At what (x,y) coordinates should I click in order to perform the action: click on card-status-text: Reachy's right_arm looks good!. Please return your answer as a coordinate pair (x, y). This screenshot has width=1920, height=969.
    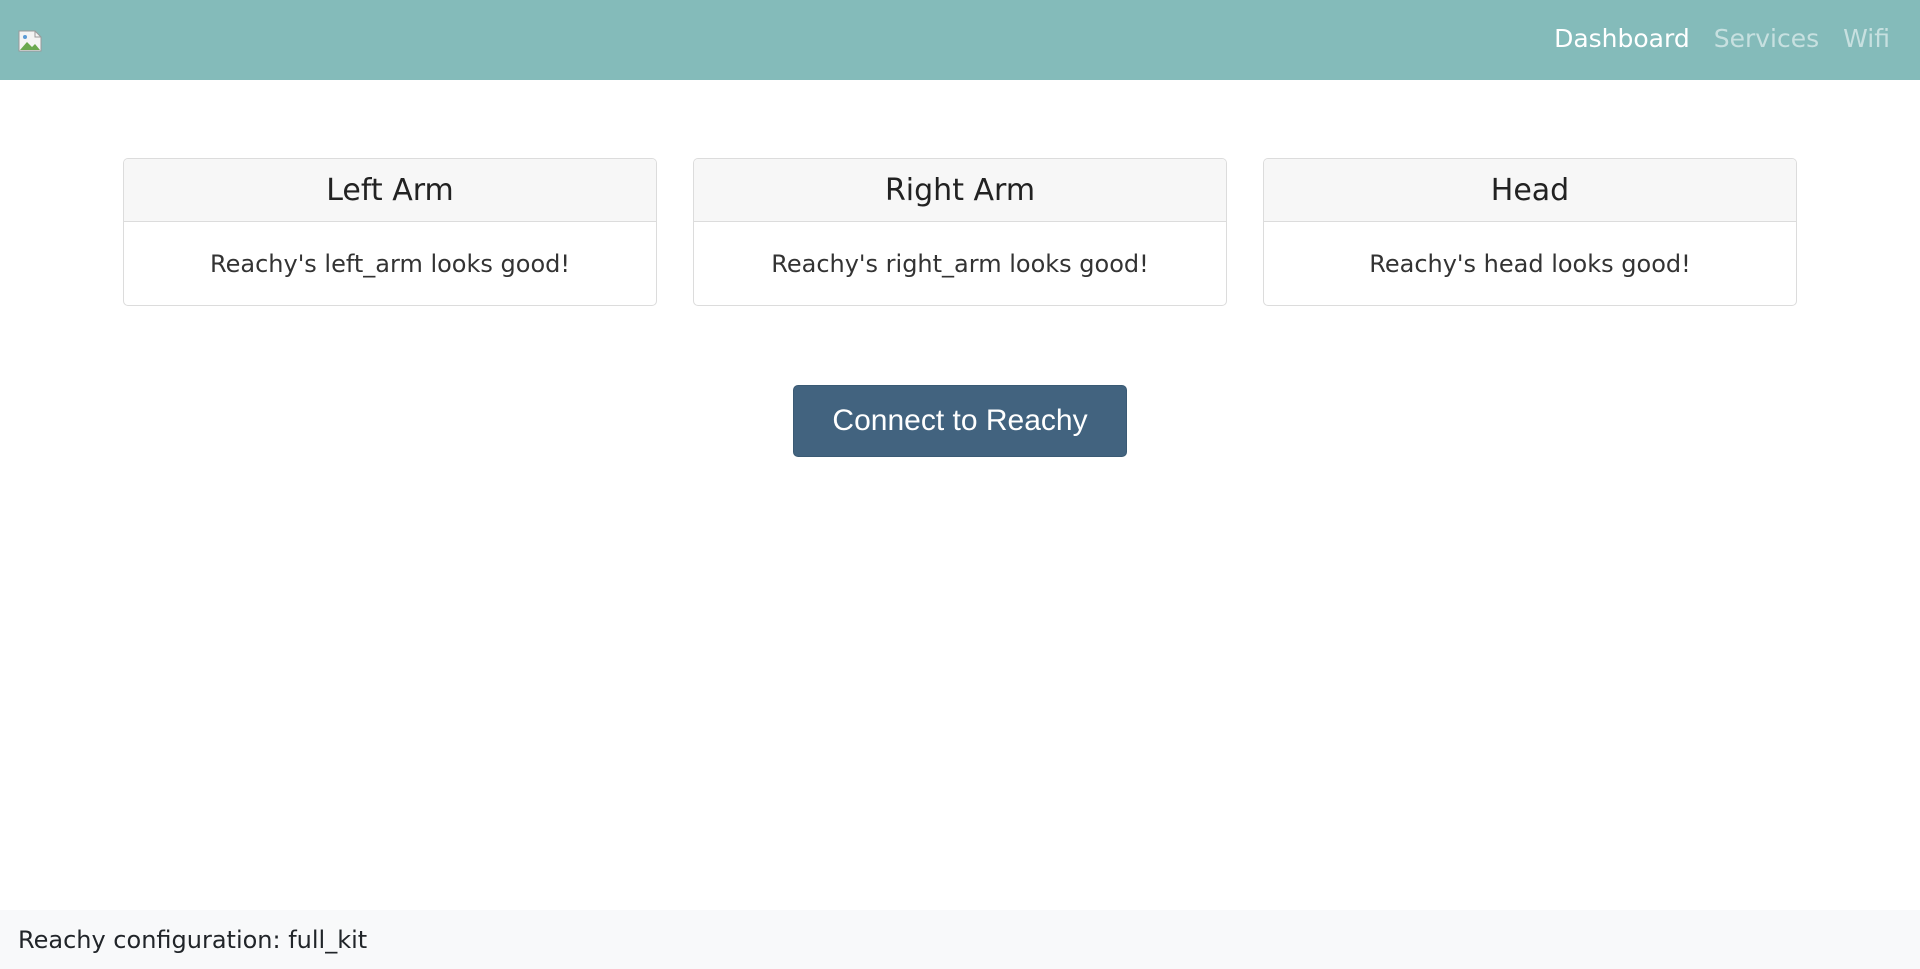
    Looking at the image, I should click on (960, 264).